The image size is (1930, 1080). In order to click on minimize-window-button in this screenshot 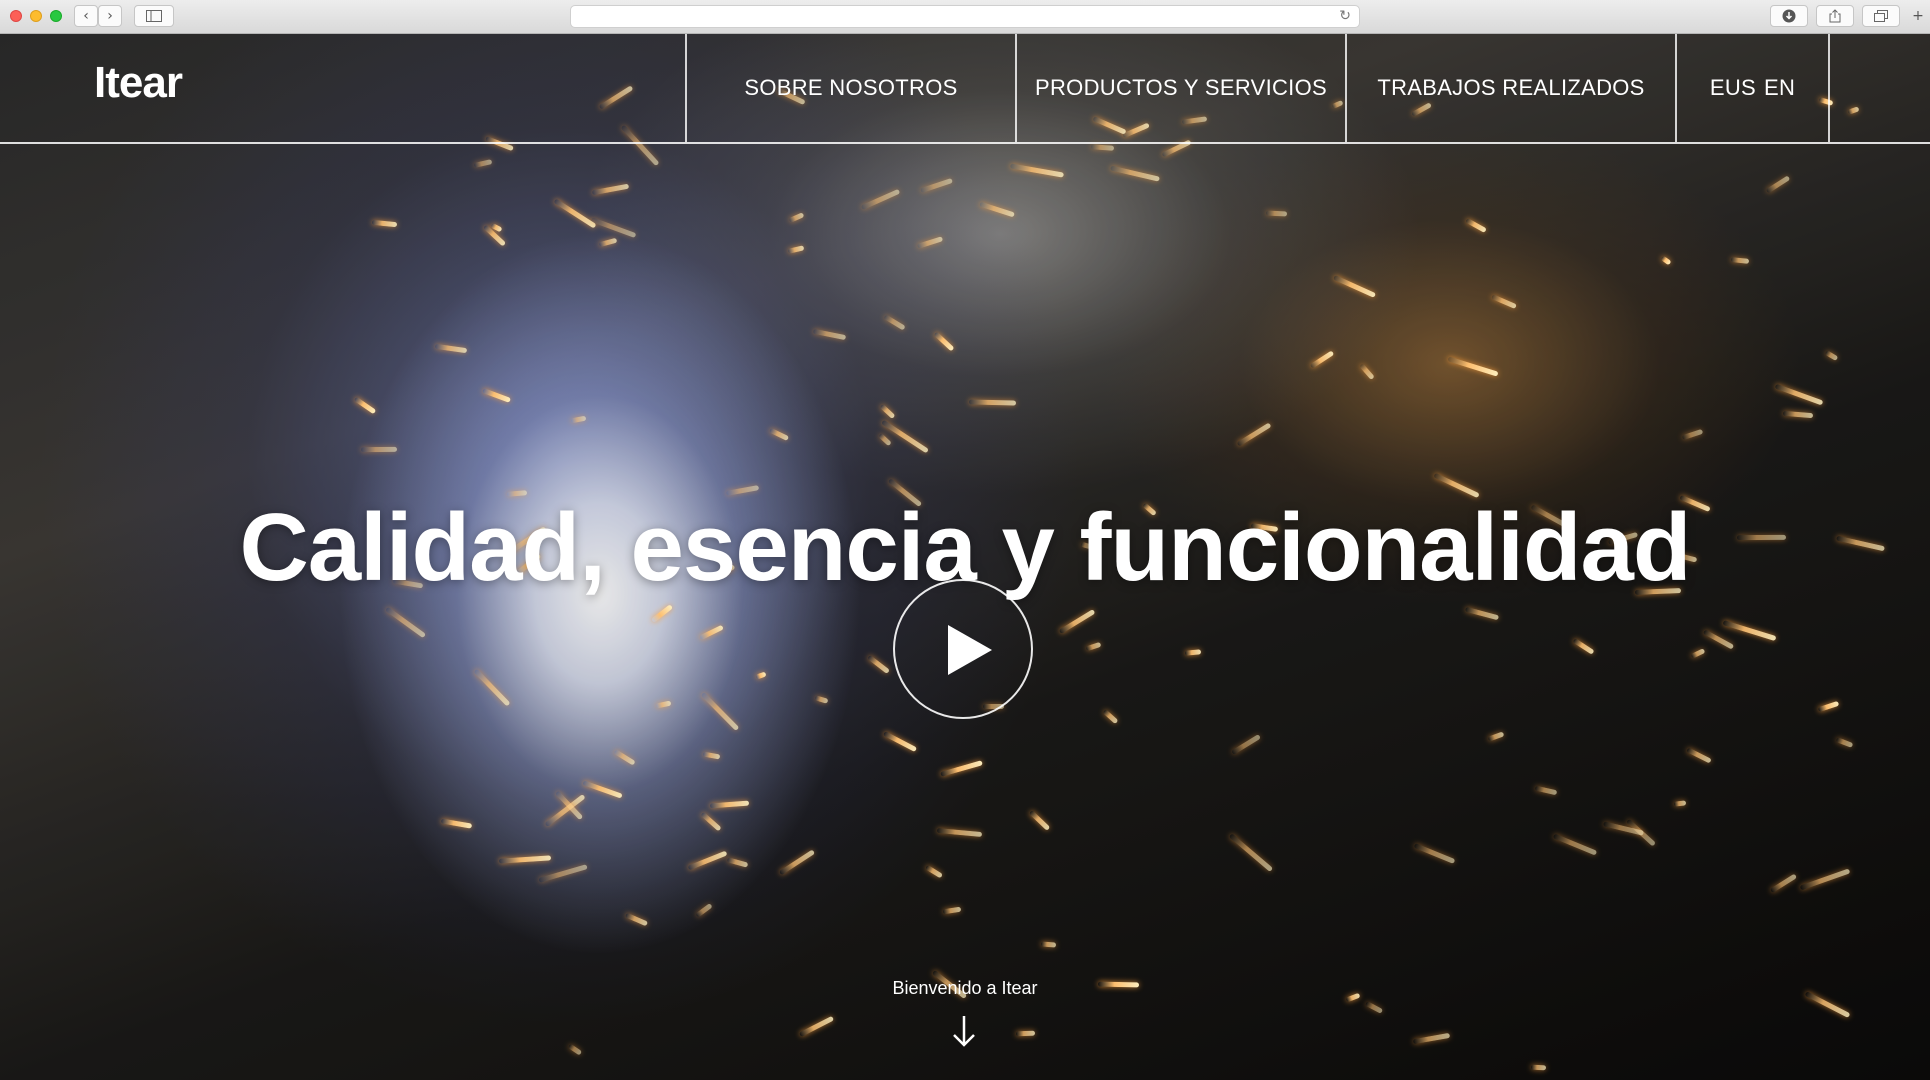, I will do `click(36, 16)`.